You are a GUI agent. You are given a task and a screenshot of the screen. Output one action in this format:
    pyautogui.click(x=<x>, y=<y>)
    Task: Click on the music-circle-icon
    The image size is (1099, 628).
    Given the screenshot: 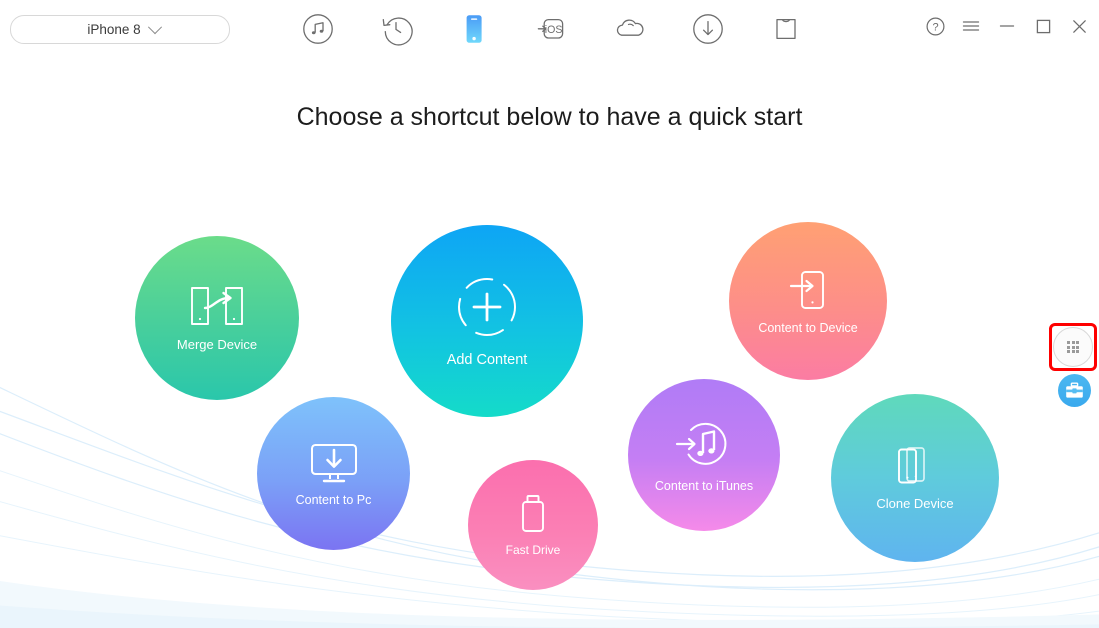 What is the action you would take?
    pyautogui.click(x=318, y=29)
    